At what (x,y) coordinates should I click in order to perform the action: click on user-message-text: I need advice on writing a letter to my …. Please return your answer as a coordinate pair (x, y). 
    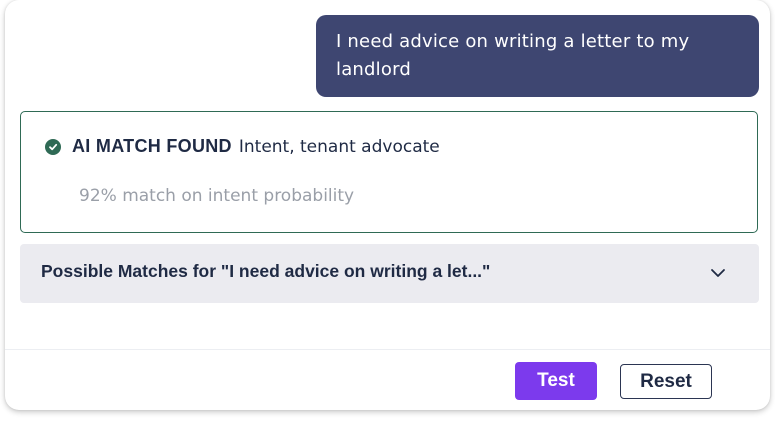
    Looking at the image, I should click on (513, 55).